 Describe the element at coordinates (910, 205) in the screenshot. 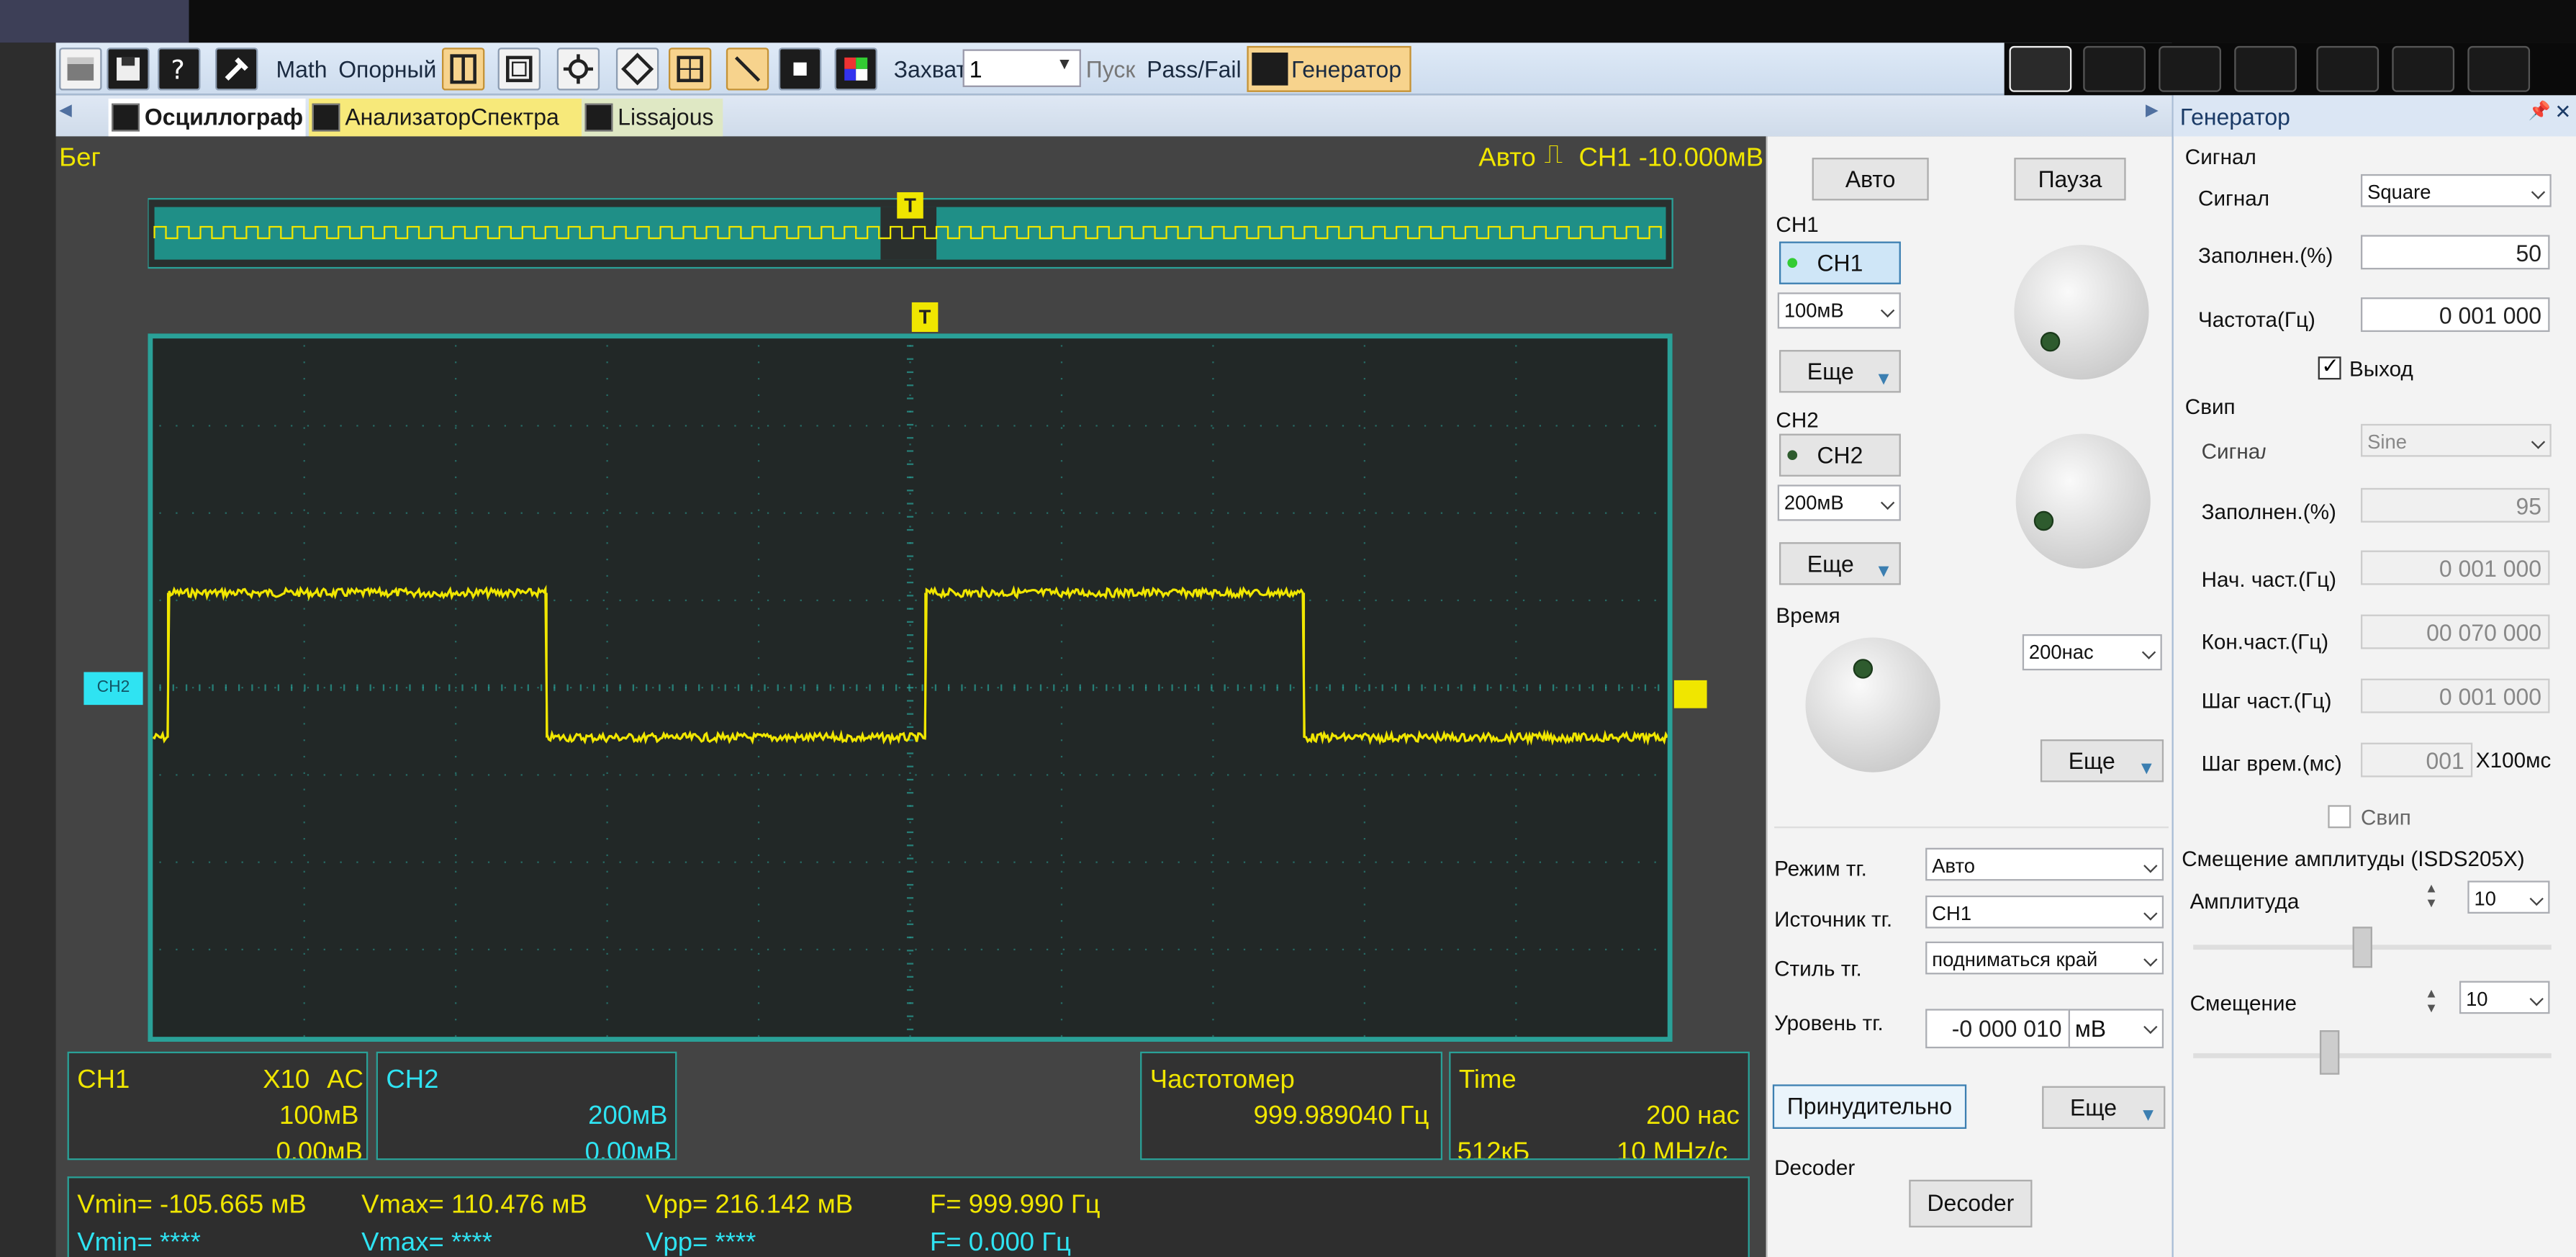

I see `overview-trigger-marker: T` at that location.